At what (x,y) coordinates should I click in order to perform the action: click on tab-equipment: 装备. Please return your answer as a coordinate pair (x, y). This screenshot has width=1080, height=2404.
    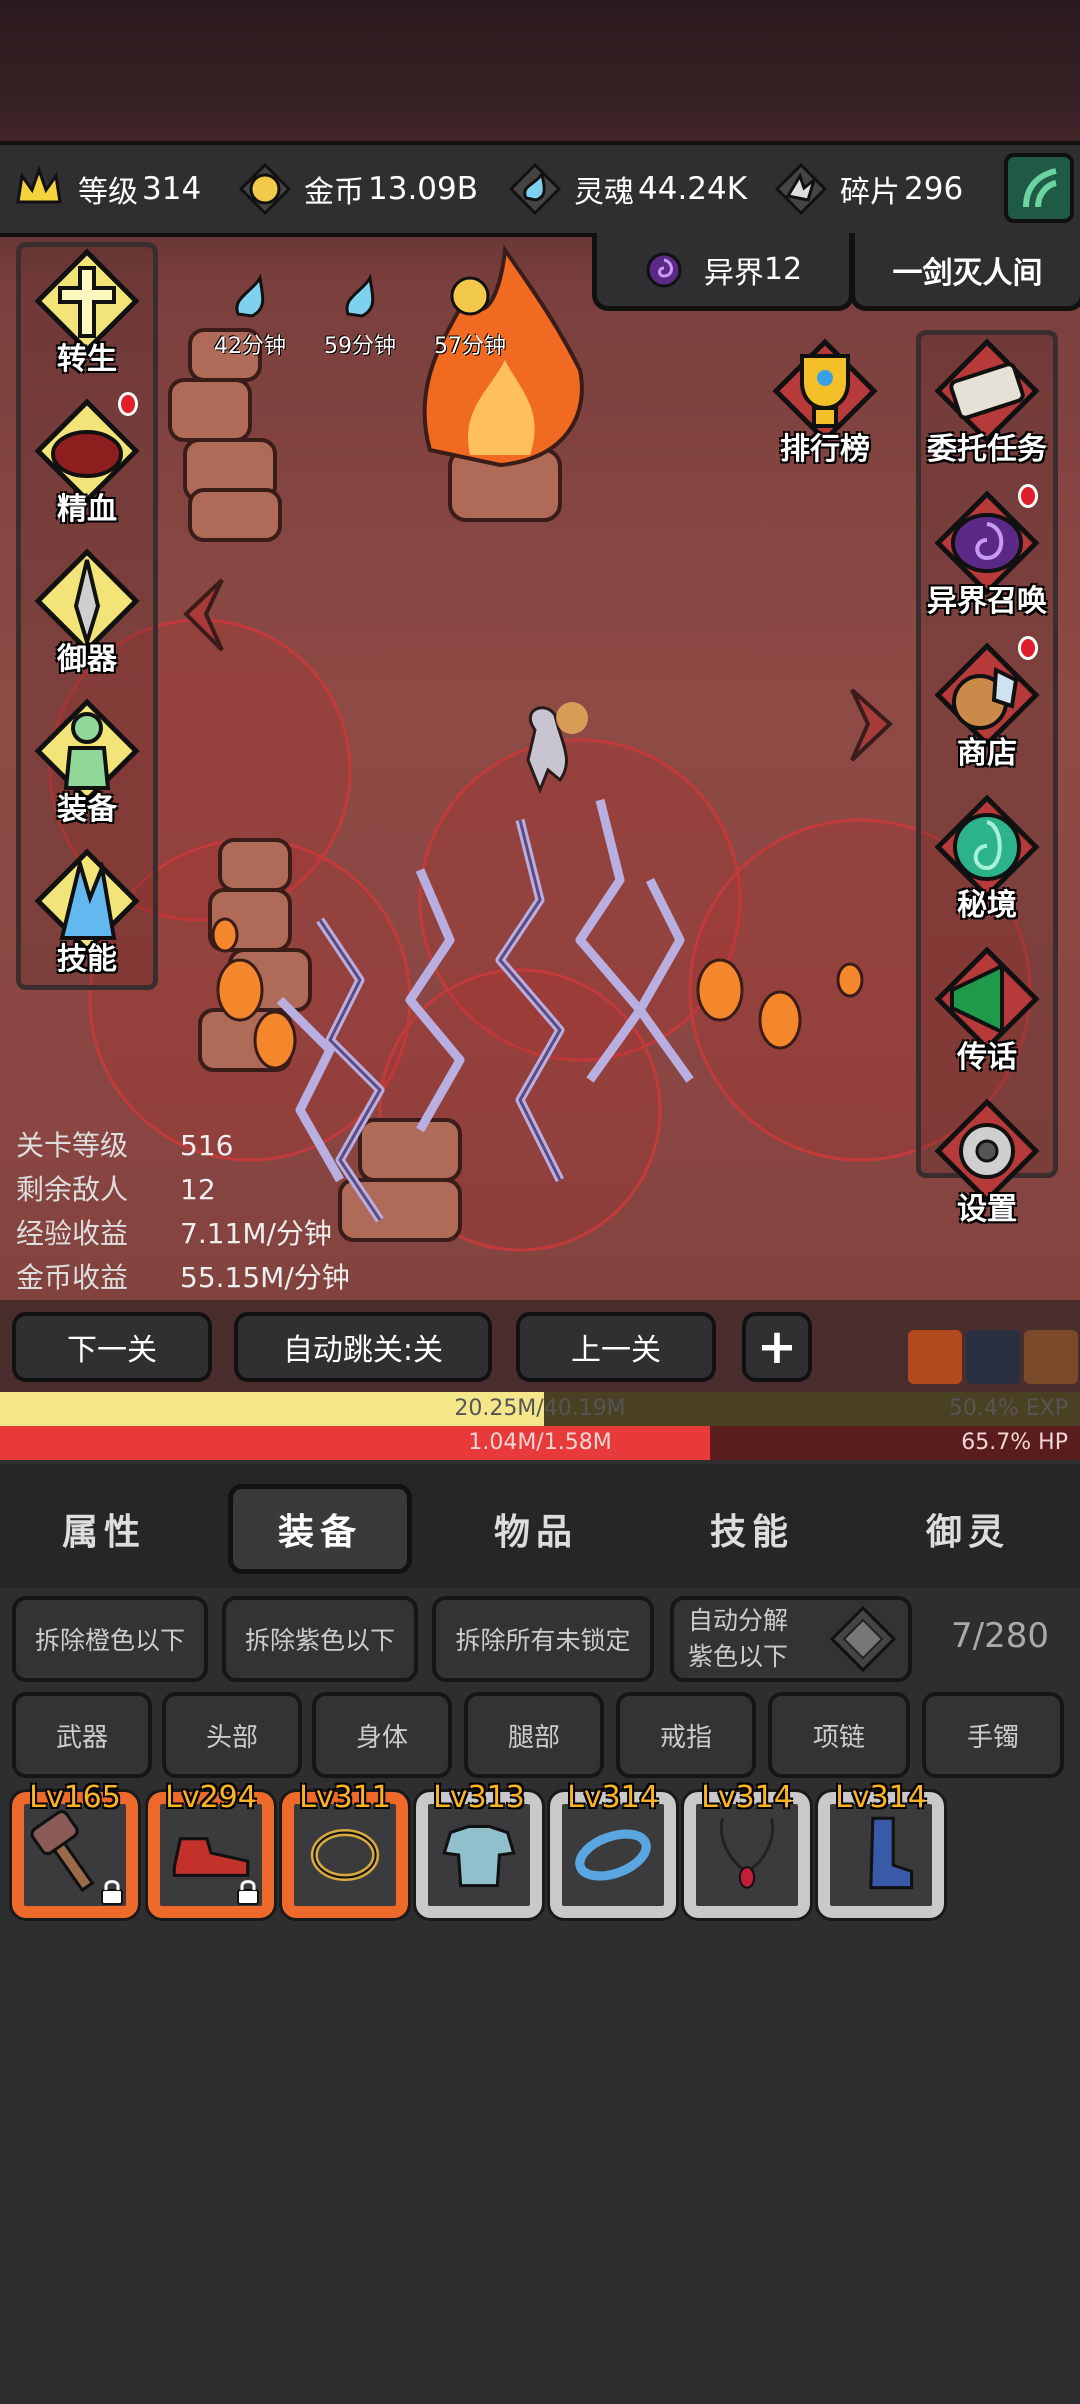
    Looking at the image, I should click on (320, 1529).